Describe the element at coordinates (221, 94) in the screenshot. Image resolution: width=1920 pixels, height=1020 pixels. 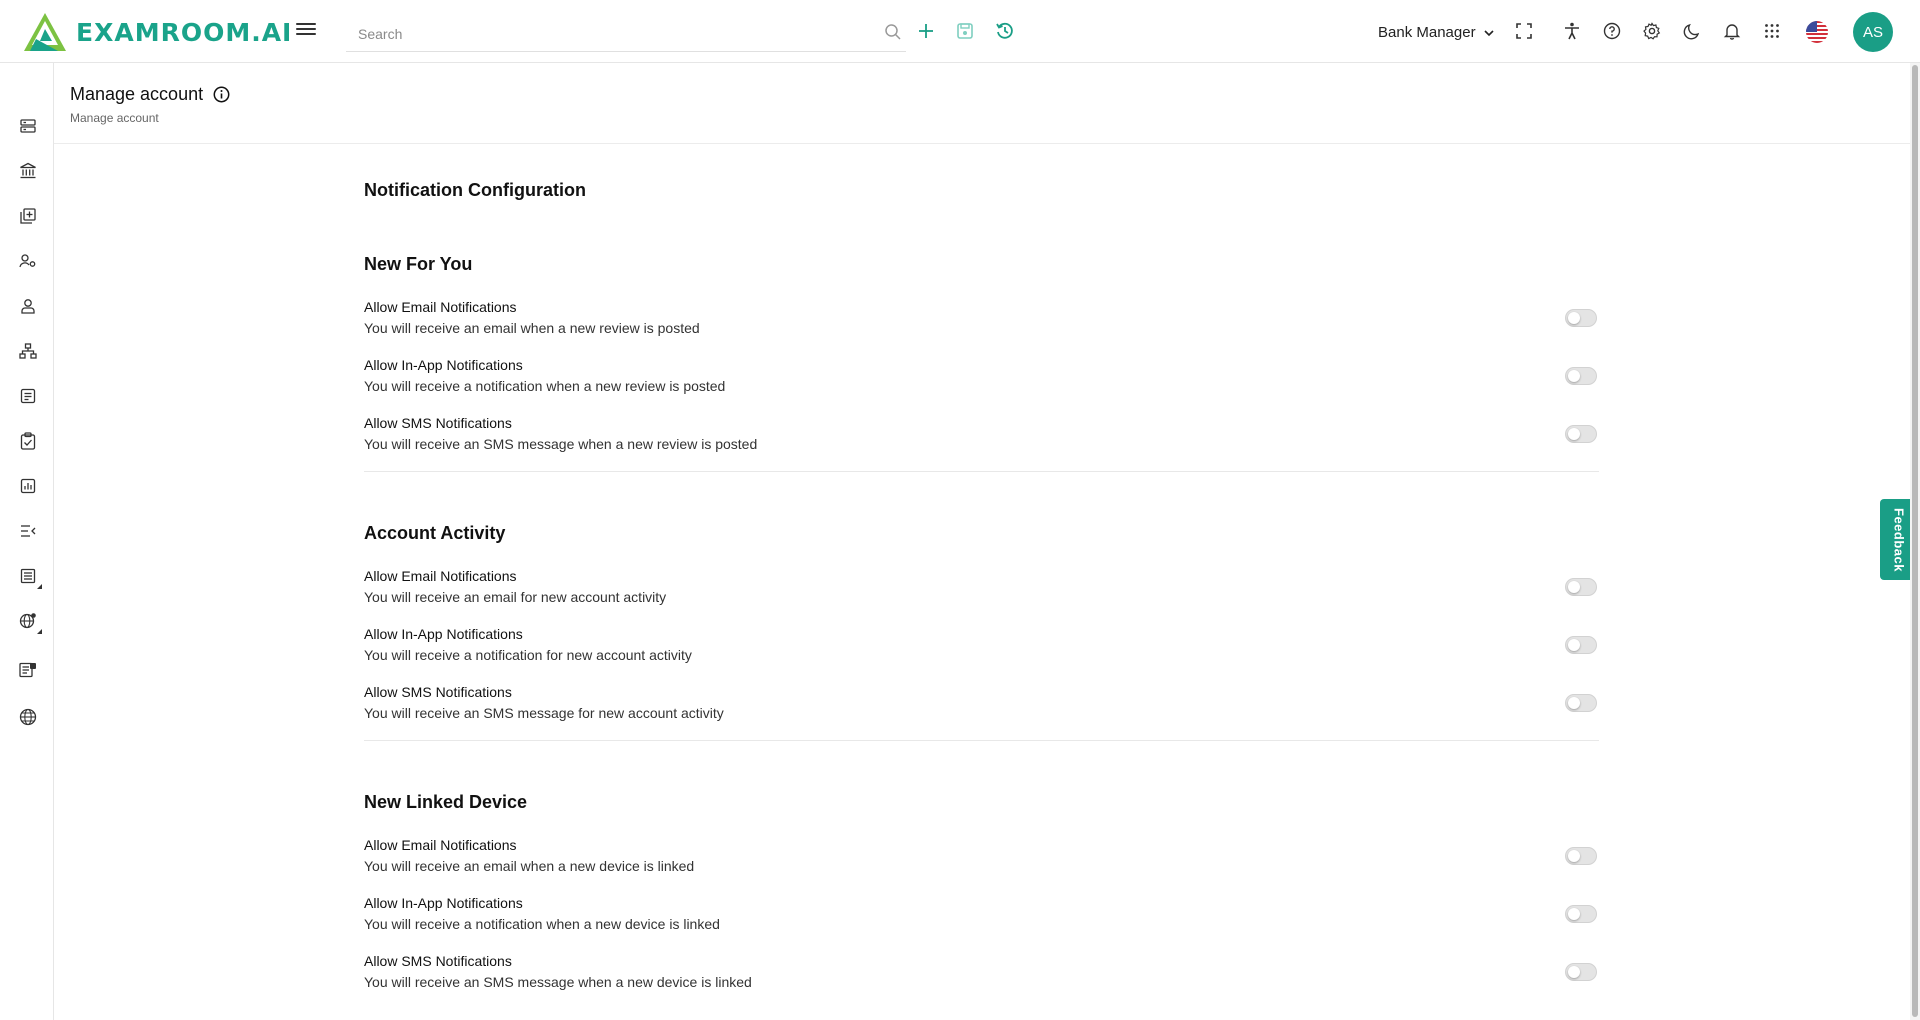
I see `info-icon` at that location.